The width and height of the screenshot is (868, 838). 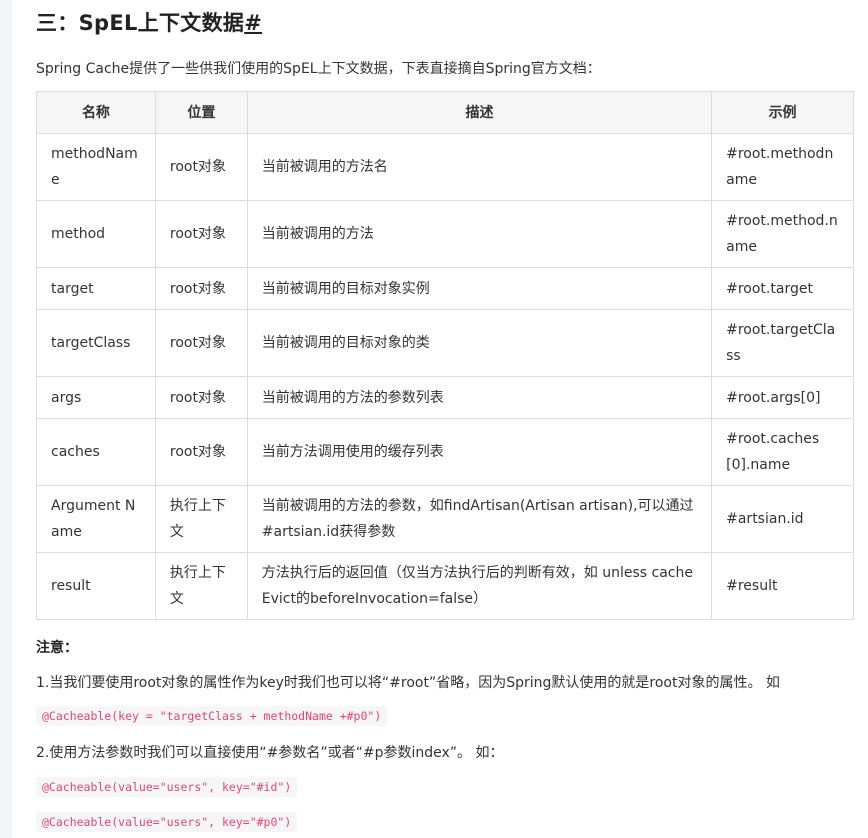 I want to click on table-row: target root对象 当前被调用的目标对象实例 #root.target, so click(x=445, y=288).